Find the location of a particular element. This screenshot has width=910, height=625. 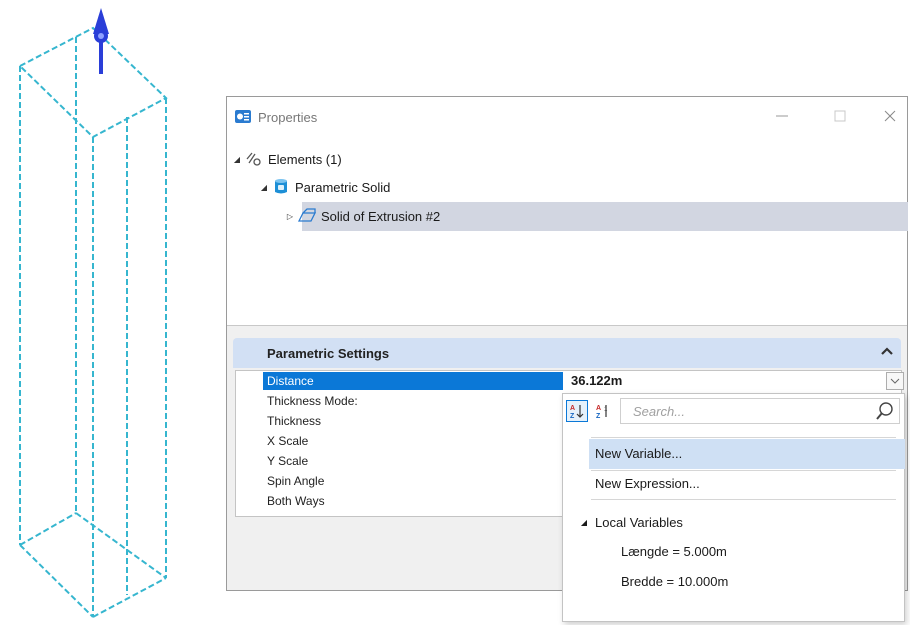

property-name: Thickness is located at coordinates (294, 421).